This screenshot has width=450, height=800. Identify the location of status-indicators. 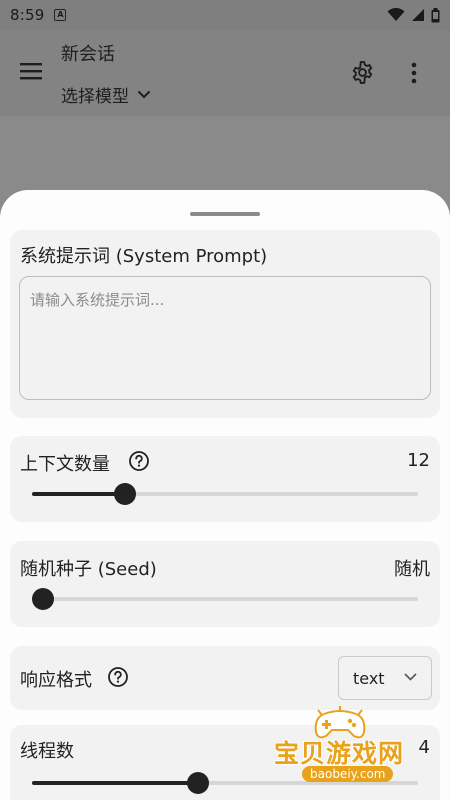
(413, 15).